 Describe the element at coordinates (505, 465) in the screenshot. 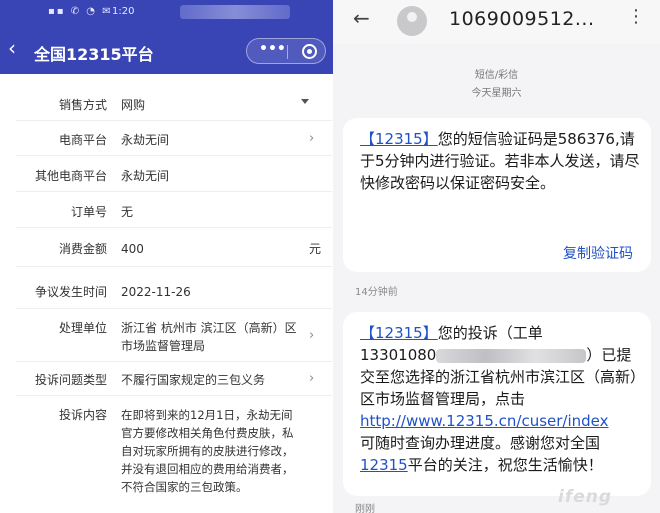

I see `message-body: 平台的关注，祝您生活愉快！` at that location.